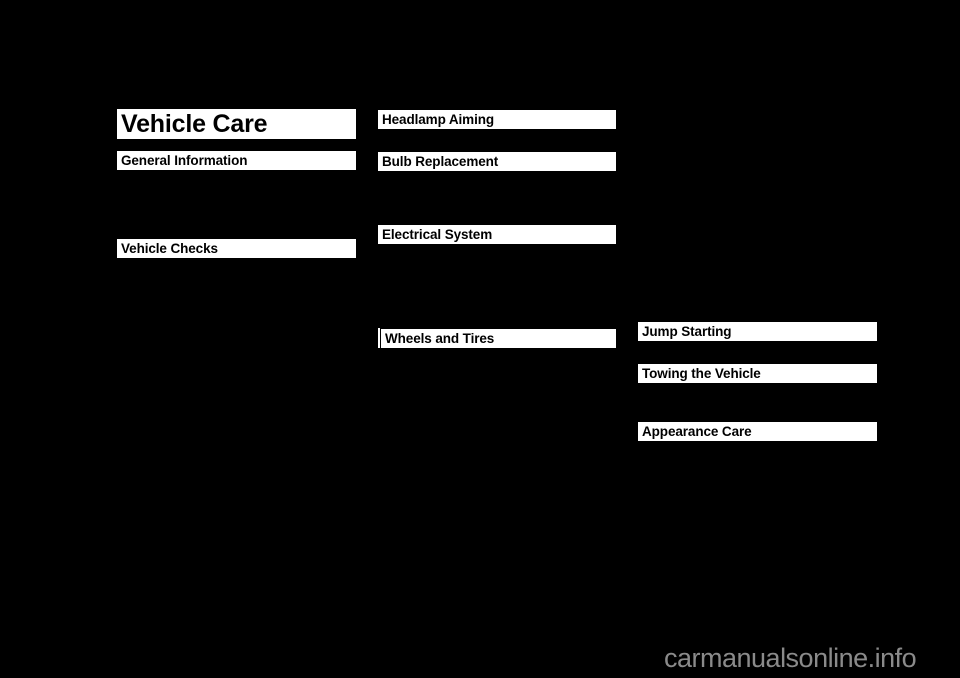  What do you see at coordinates (497, 284) in the screenshot?
I see `subentries-electrical-system` at bounding box center [497, 284].